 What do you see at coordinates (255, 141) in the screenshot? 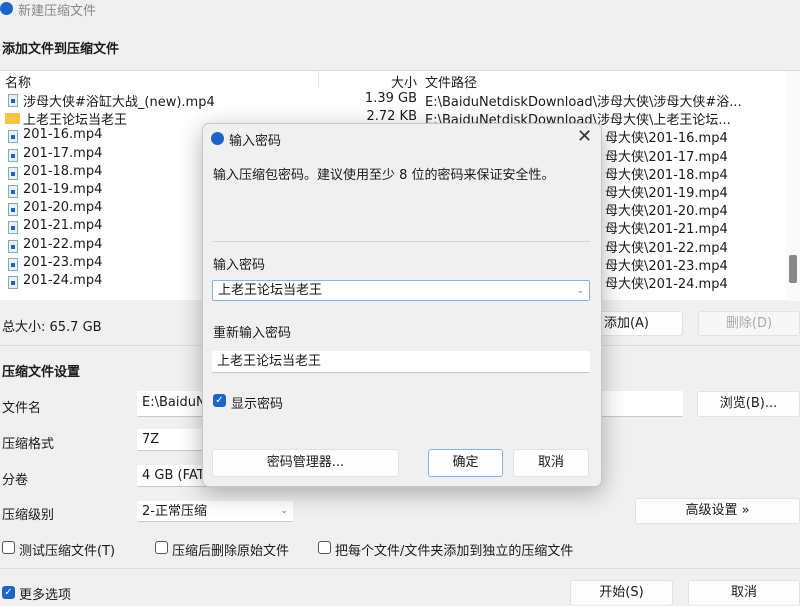
I see `dialog-title: 输入密码` at bounding box center [255, 141].